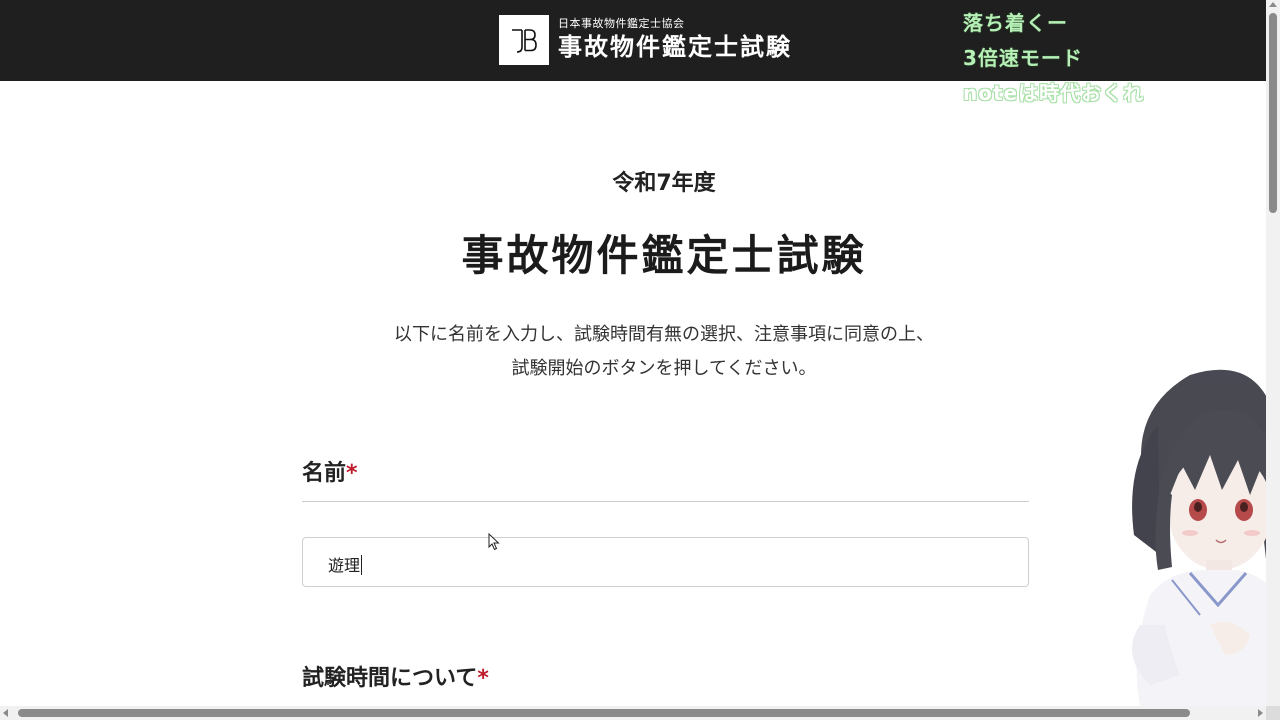  What do you see at coordinates (1260, 713) in the screenshot?
I see `scroll-right-arrow-icon` at bounding box center [1260, 713].